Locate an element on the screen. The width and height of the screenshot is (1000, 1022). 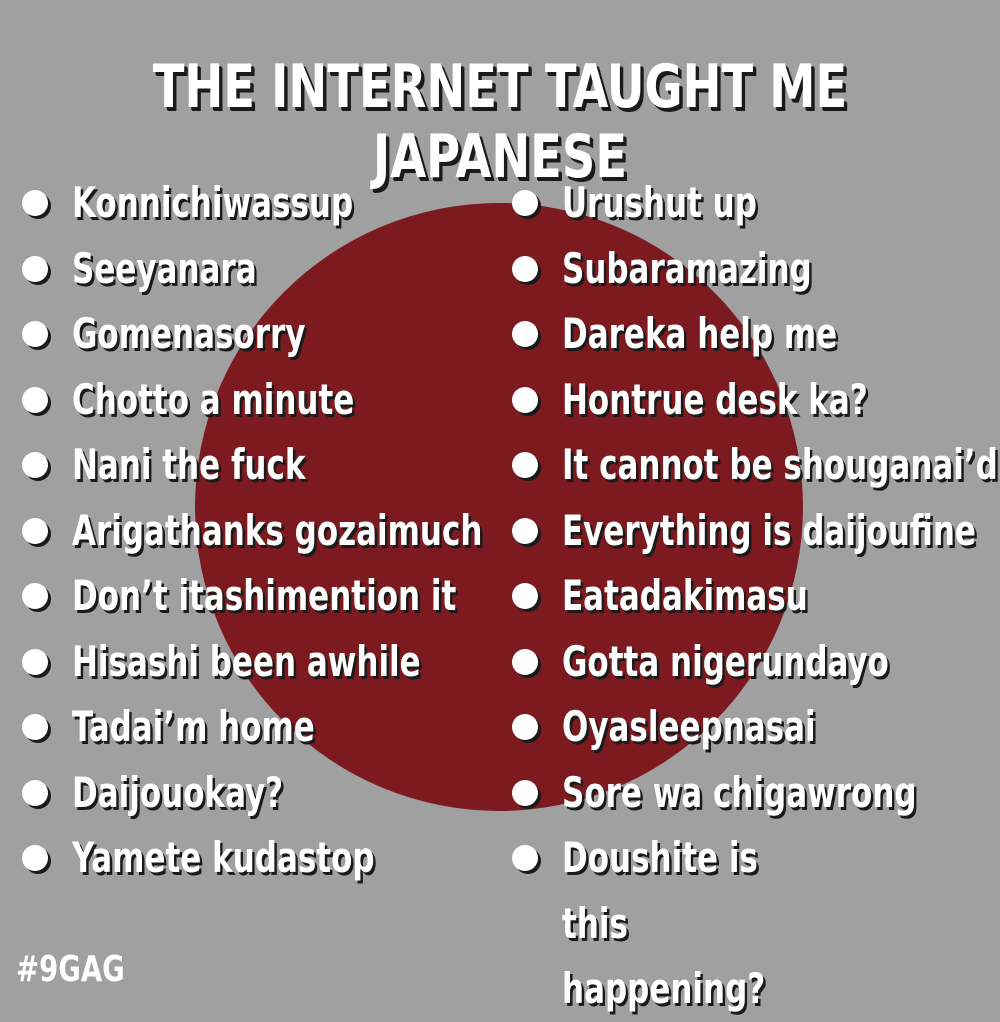
list-item: Chotto a minute is located at coordinates (297, 400).